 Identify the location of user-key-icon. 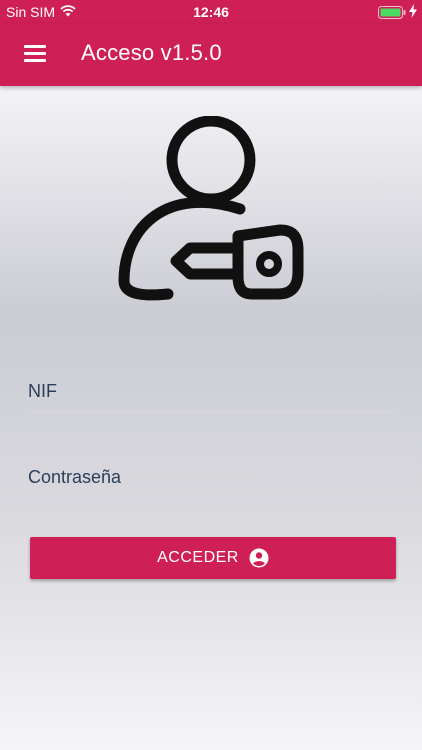
(211, 208).